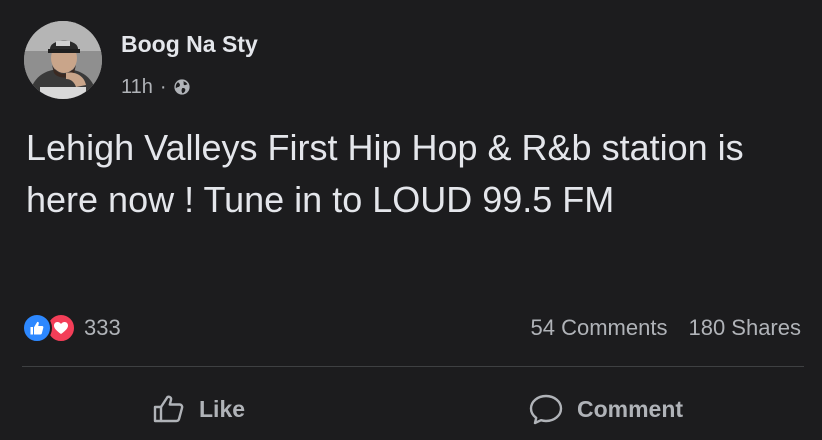 Image resolution: width=822 pixels, height=440 pixels. I want to click on shares-count-link: 180 Shares, so click(744, 328).